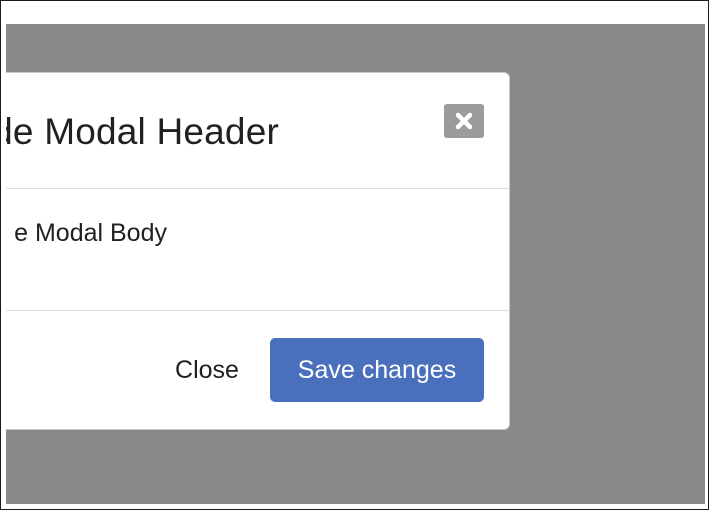 The width and height of the screenshot is (709, 510). I want to click on save-changes-button: Save changes, so click(377, 370).